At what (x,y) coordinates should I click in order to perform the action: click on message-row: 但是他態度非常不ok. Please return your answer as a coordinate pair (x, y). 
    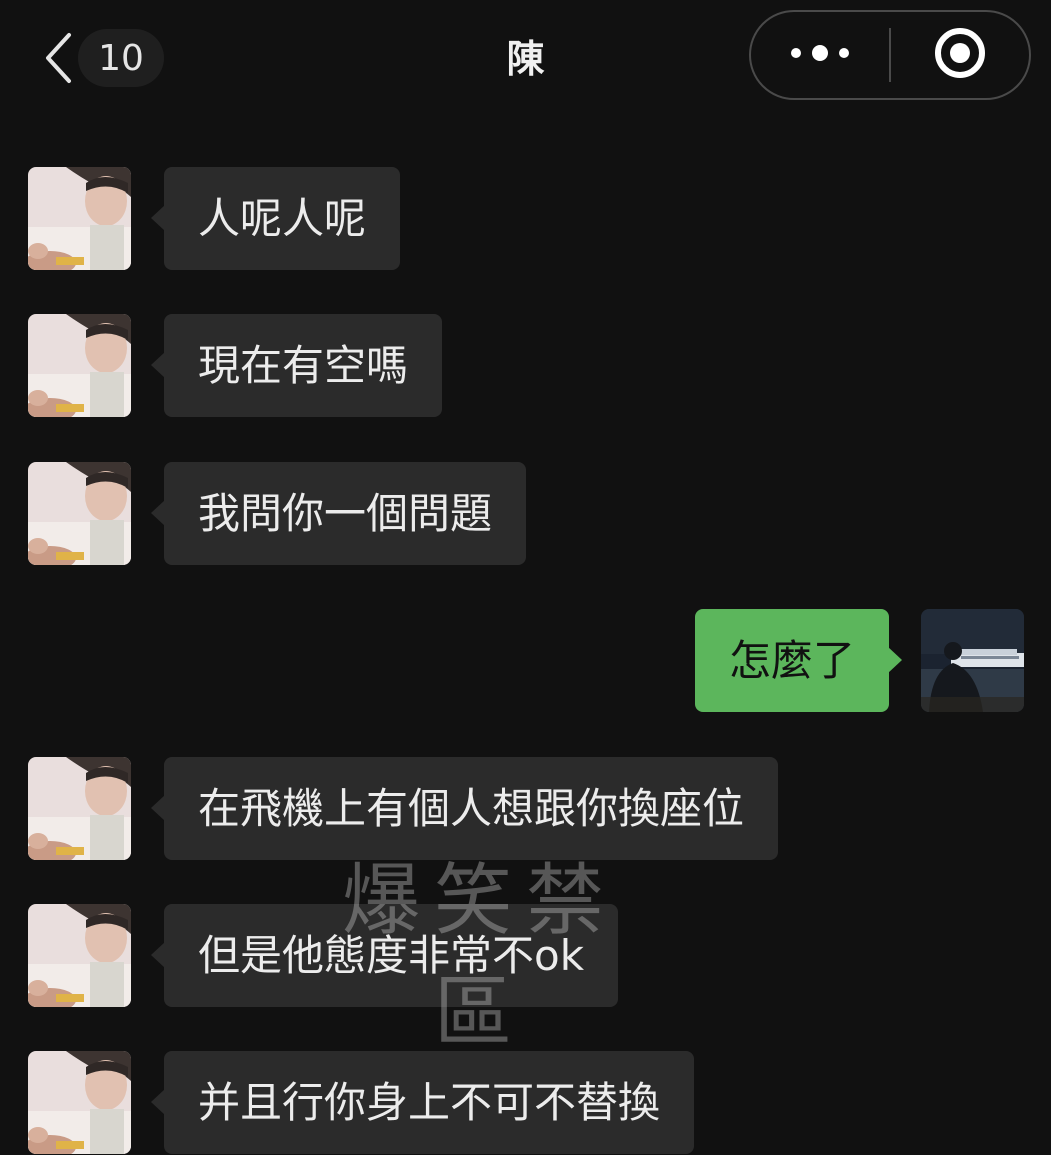
    Looking at the image, I should click on (525, 956).